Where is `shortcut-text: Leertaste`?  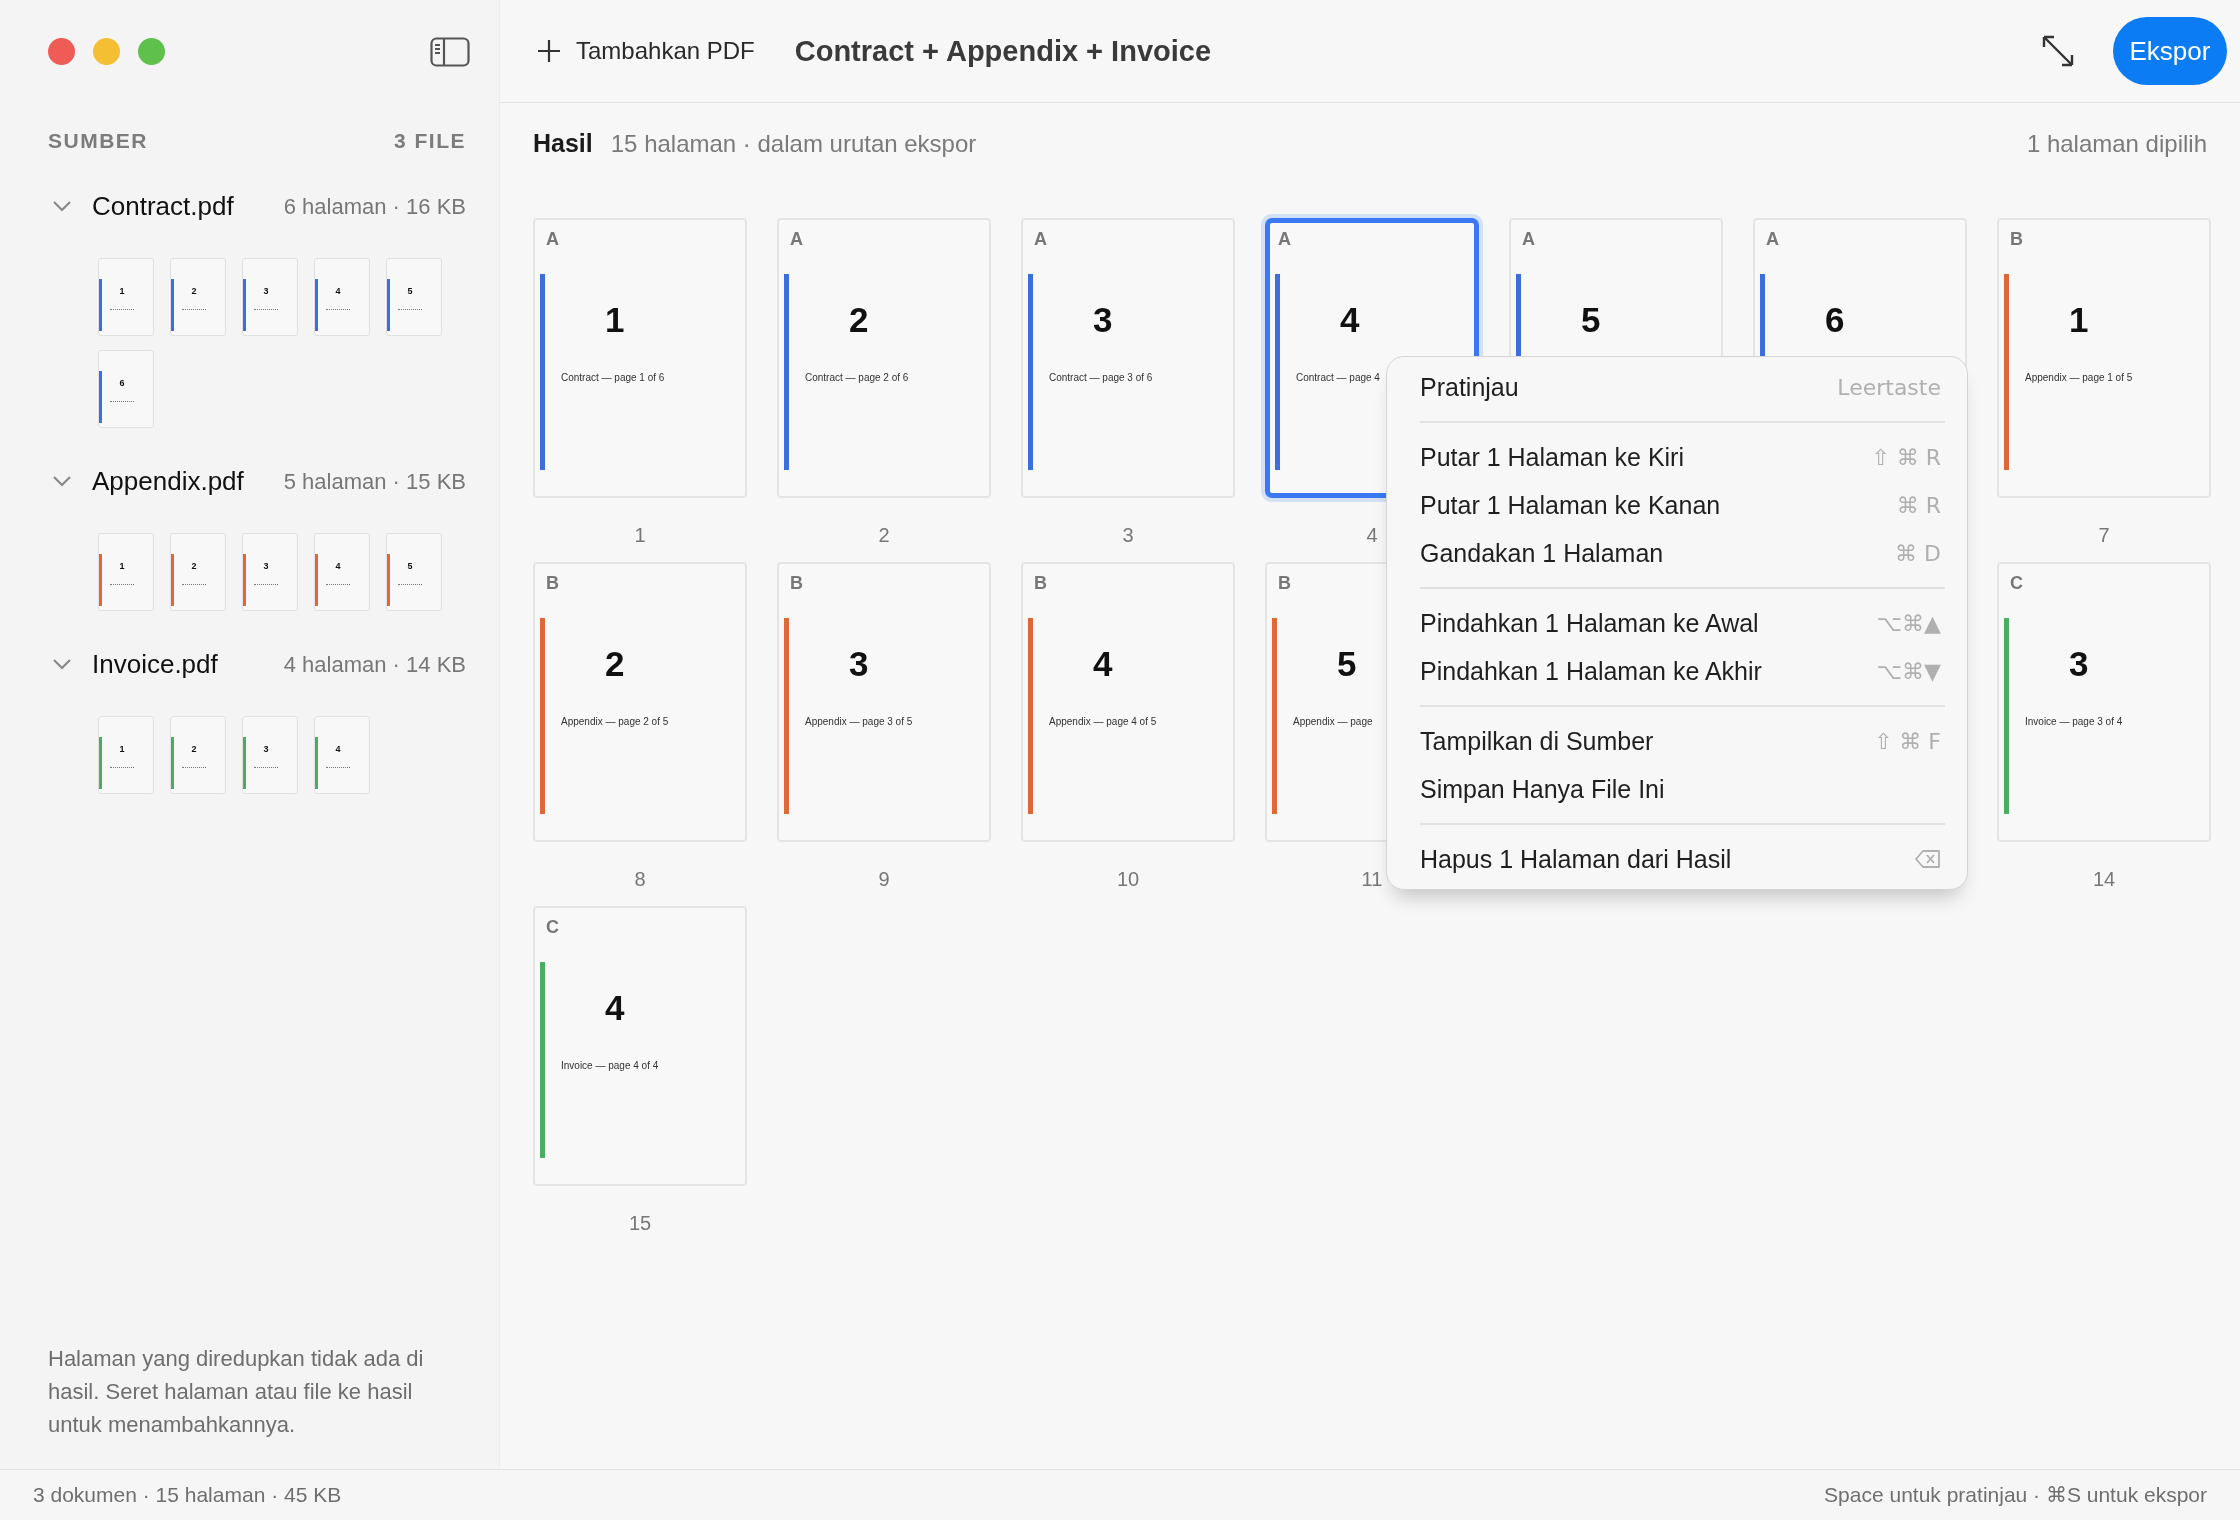 shortcut-text: Leertaste is located at coordinates (1889, 387).